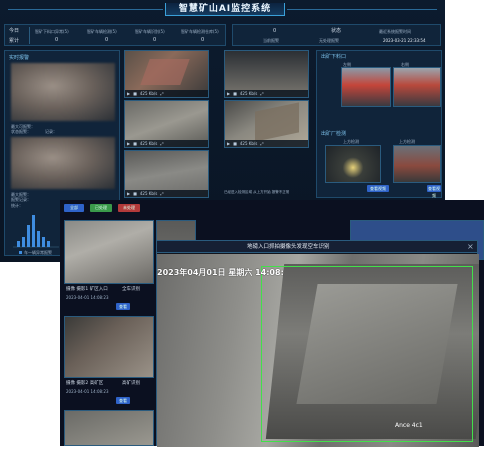  I want to click on camera-tile-2: ▶ ■ 425 Kb/s ⤢, so click(266, 74).